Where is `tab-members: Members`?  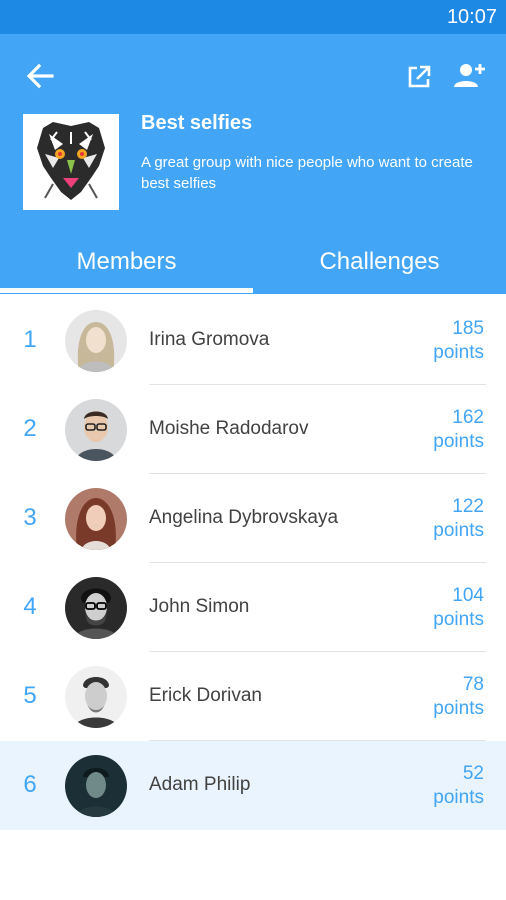 tab-members: Members is located at coordinates (126, 264).